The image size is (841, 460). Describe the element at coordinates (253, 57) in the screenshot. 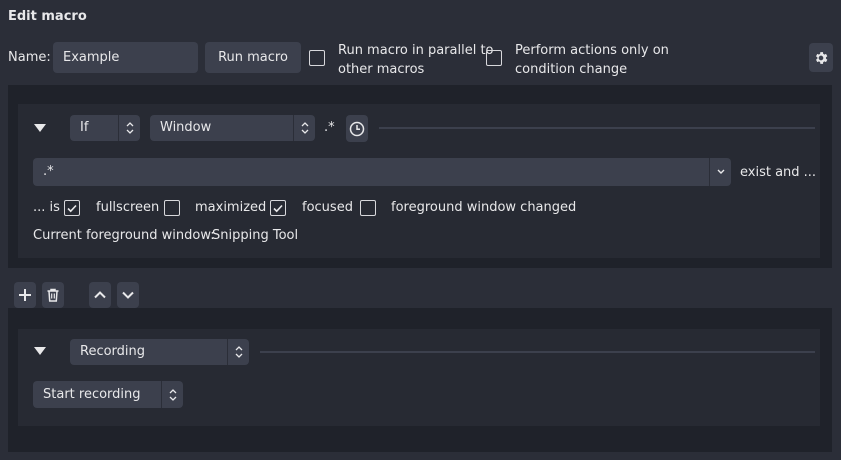

I see `run-macro-button: Run macro` at that location.